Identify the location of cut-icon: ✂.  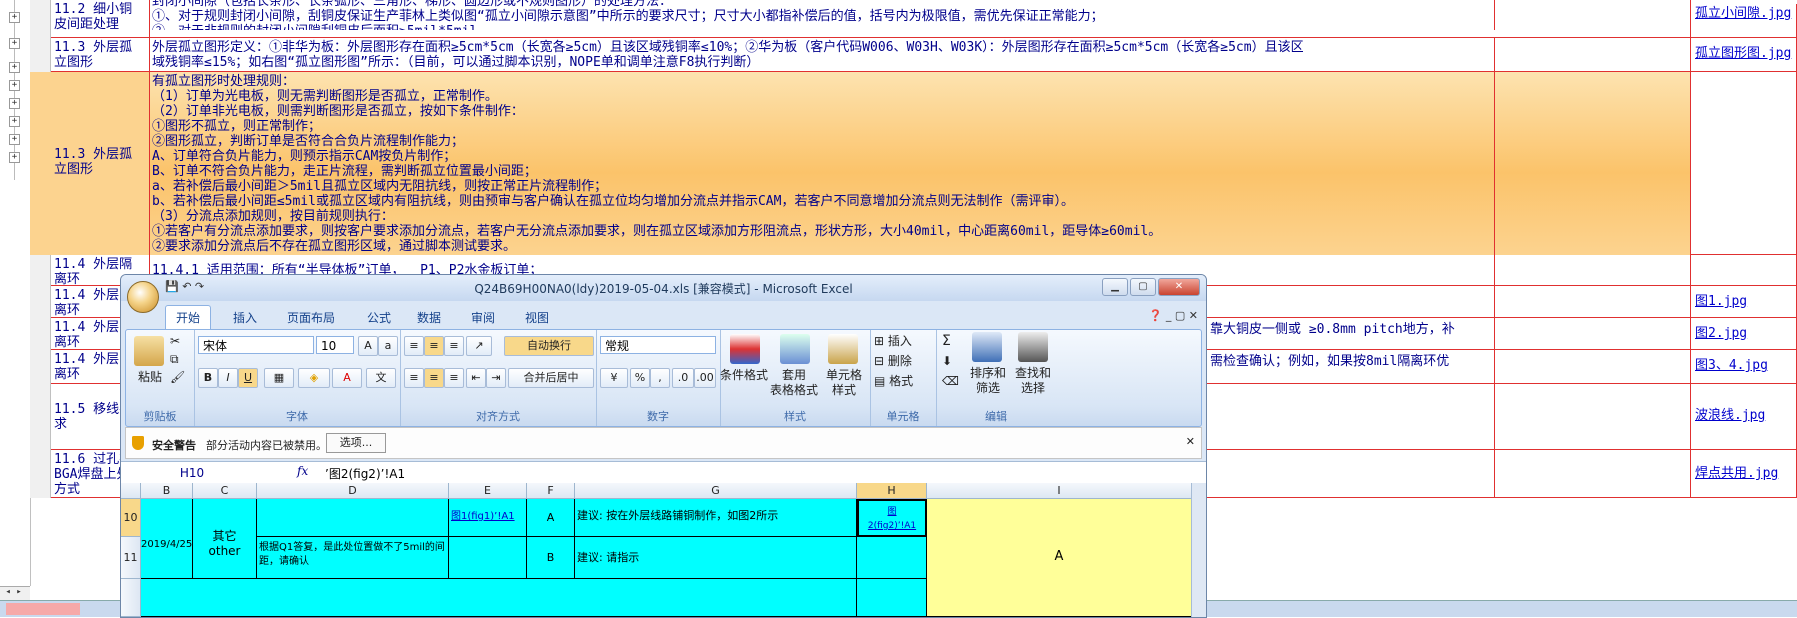
(175, 341).